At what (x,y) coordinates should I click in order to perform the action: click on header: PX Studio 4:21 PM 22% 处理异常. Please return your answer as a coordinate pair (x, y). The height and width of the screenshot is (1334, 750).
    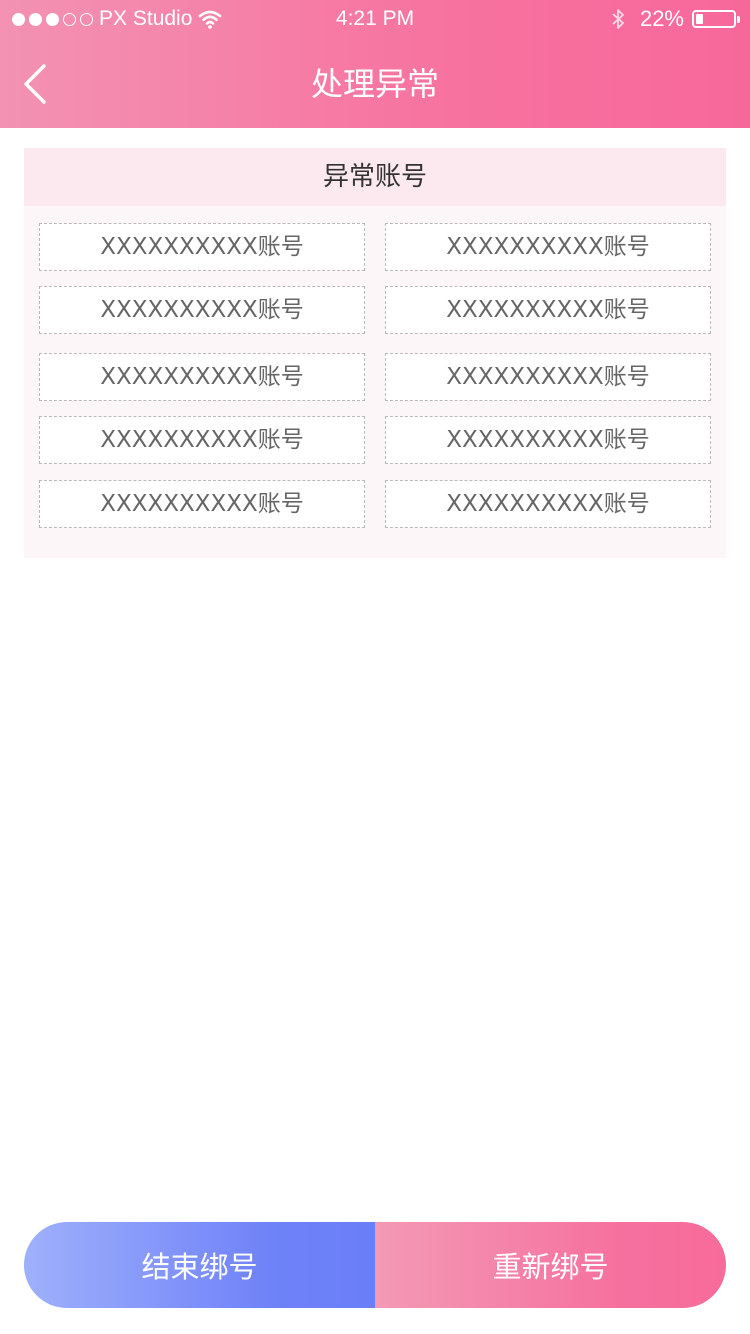
    Looking at the image, I should click on (375, 64).